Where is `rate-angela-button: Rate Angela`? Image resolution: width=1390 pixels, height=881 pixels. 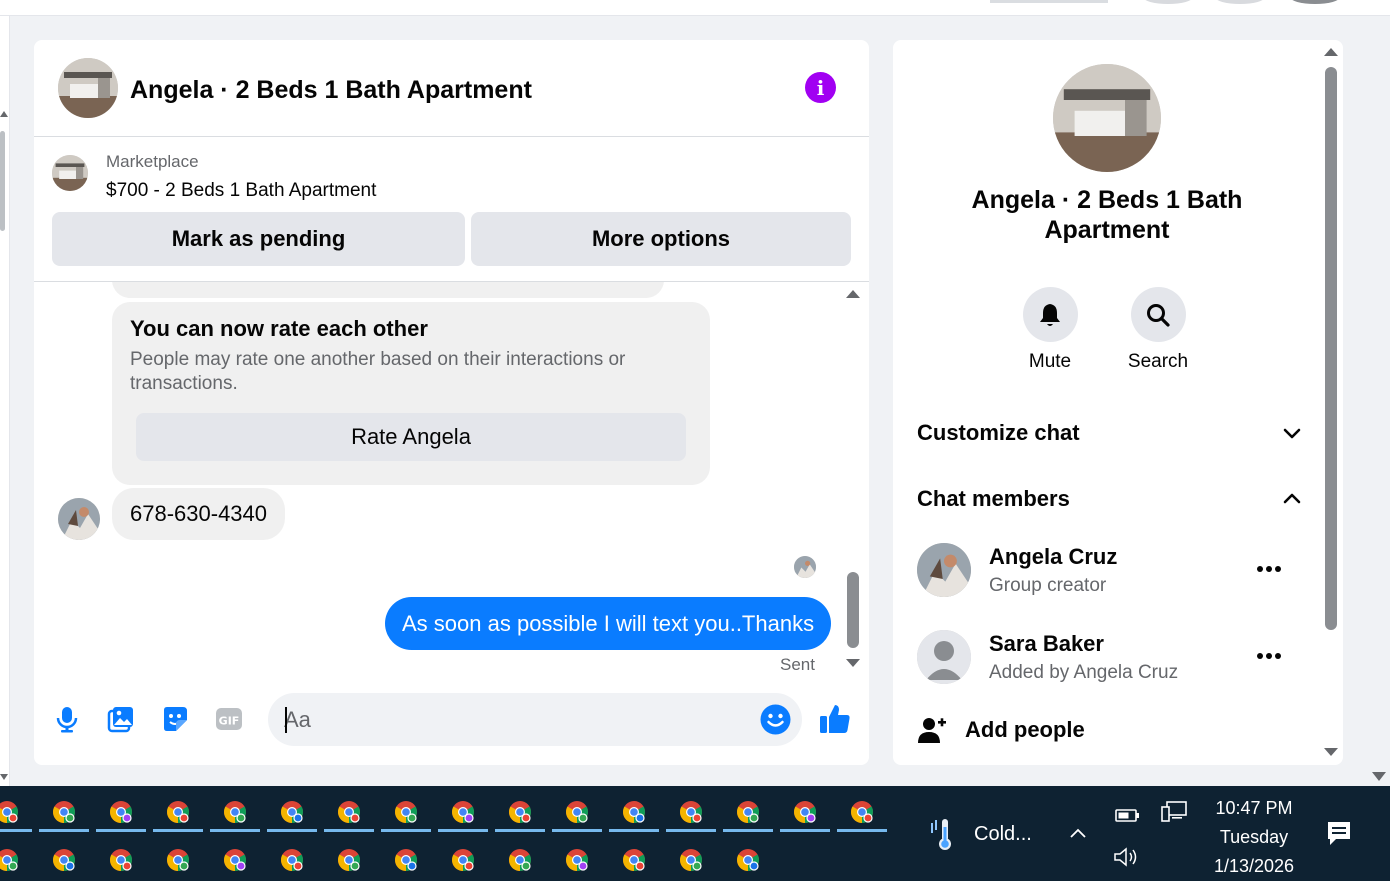 rate-angela-button: Rate Angela is located at coordinates (411, 437).